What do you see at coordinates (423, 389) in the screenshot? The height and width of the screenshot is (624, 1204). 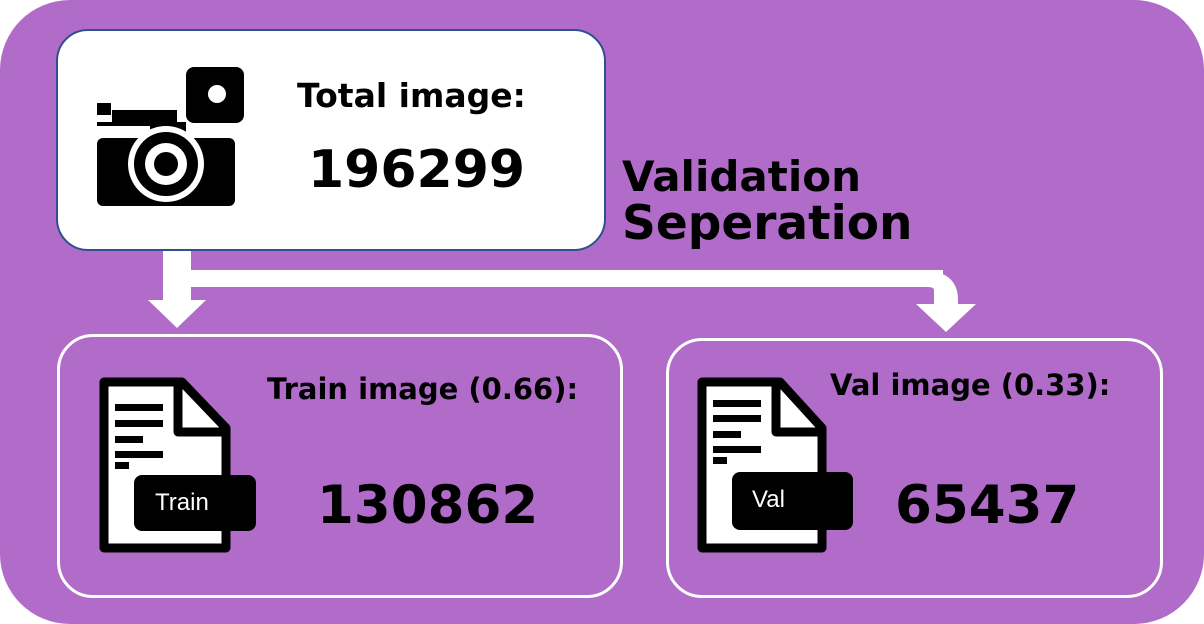 I see `train-image-label: Train image (0.66):` at bounding box center [423, 389].